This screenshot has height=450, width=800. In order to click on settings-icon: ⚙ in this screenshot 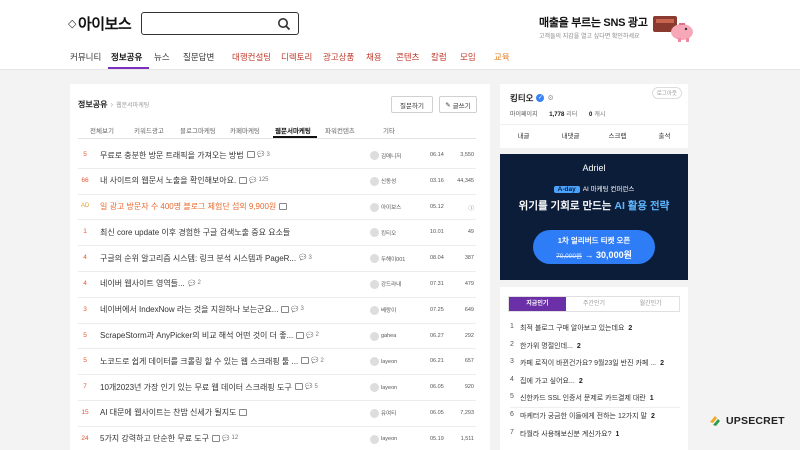, I will do `click(550, 98)`.